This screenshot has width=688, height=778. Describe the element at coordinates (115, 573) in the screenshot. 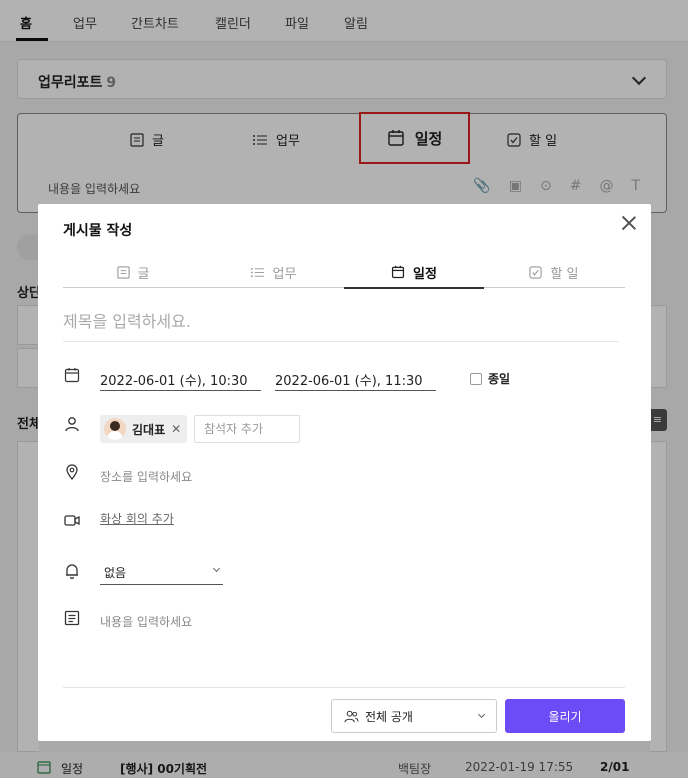

I see `alarm-value: 없음` at that location.